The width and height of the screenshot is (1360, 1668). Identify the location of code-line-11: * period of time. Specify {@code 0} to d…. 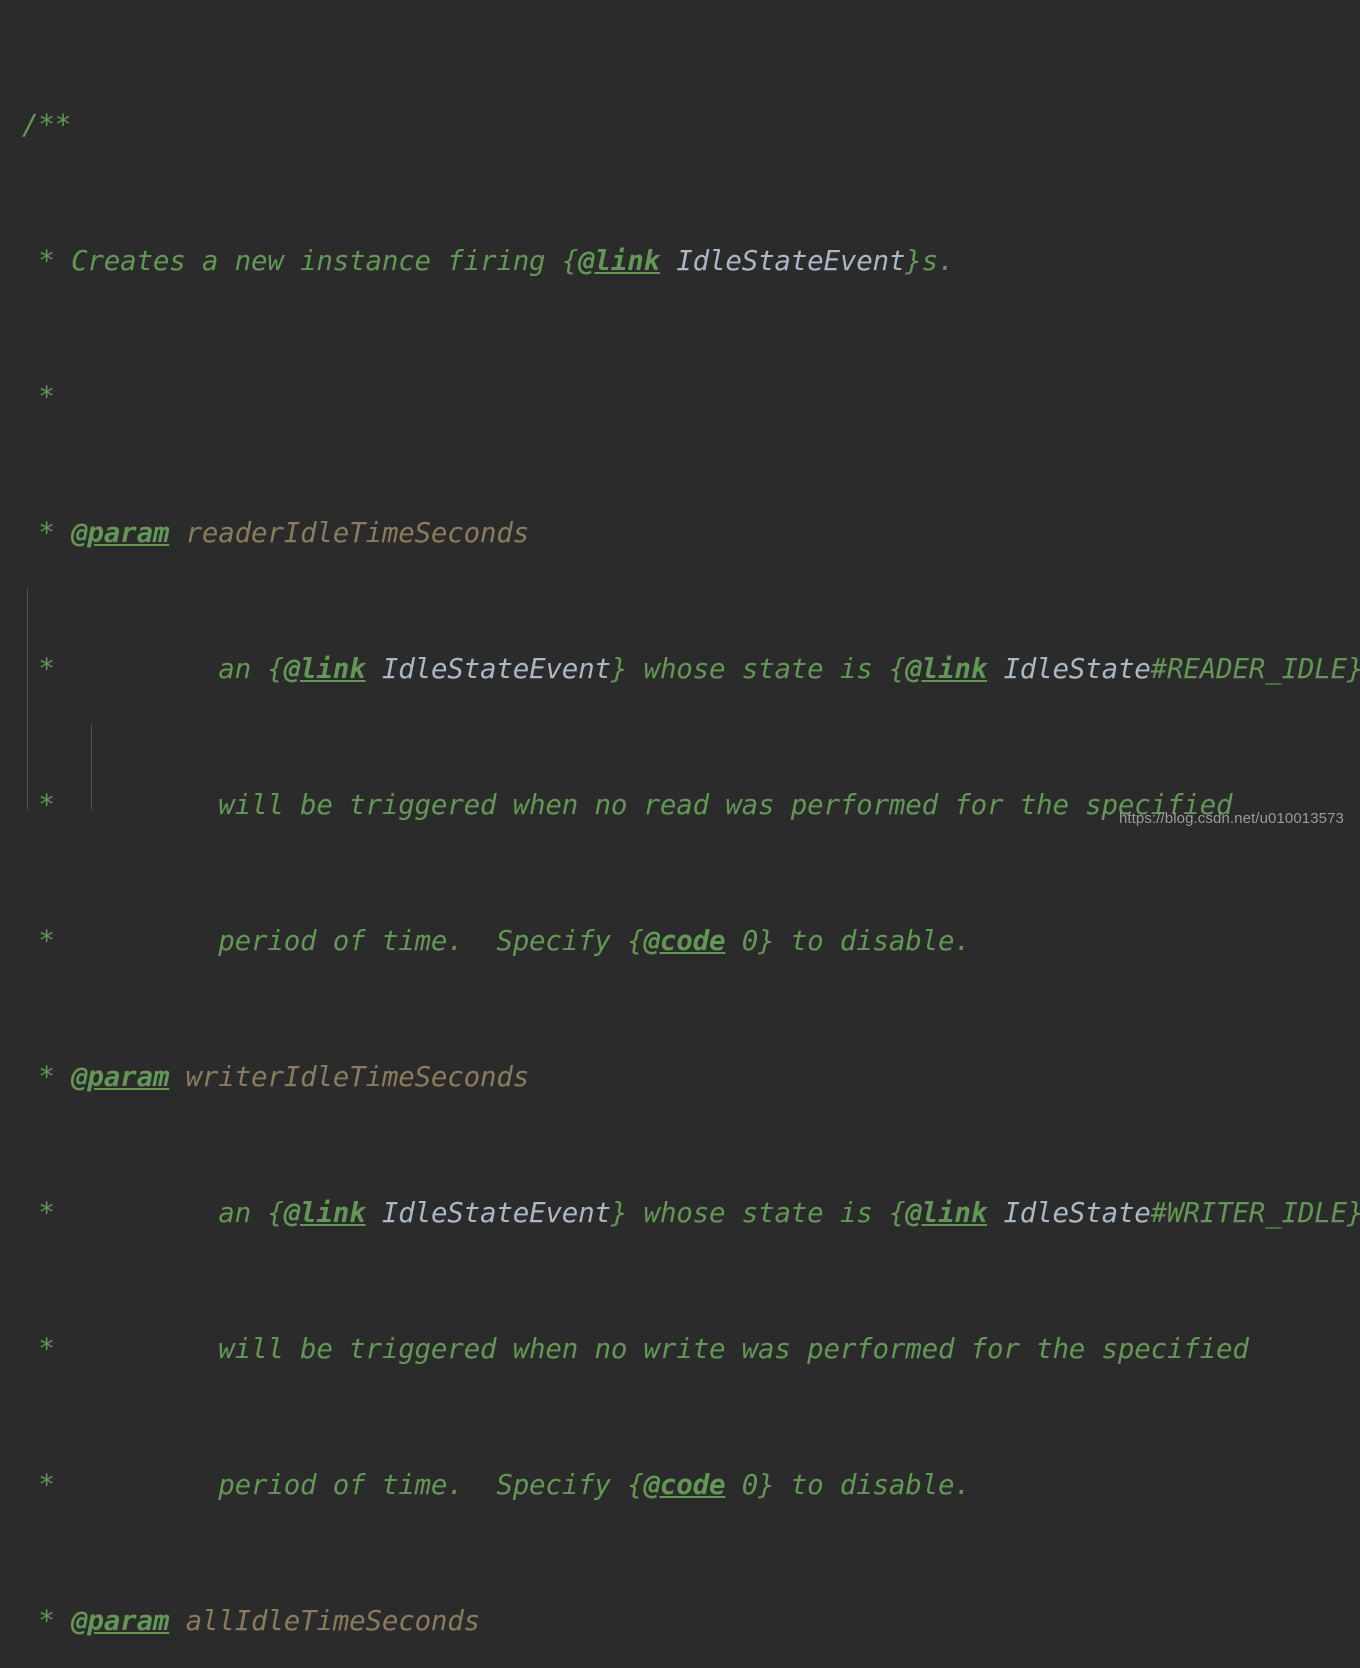
(691, 1485).